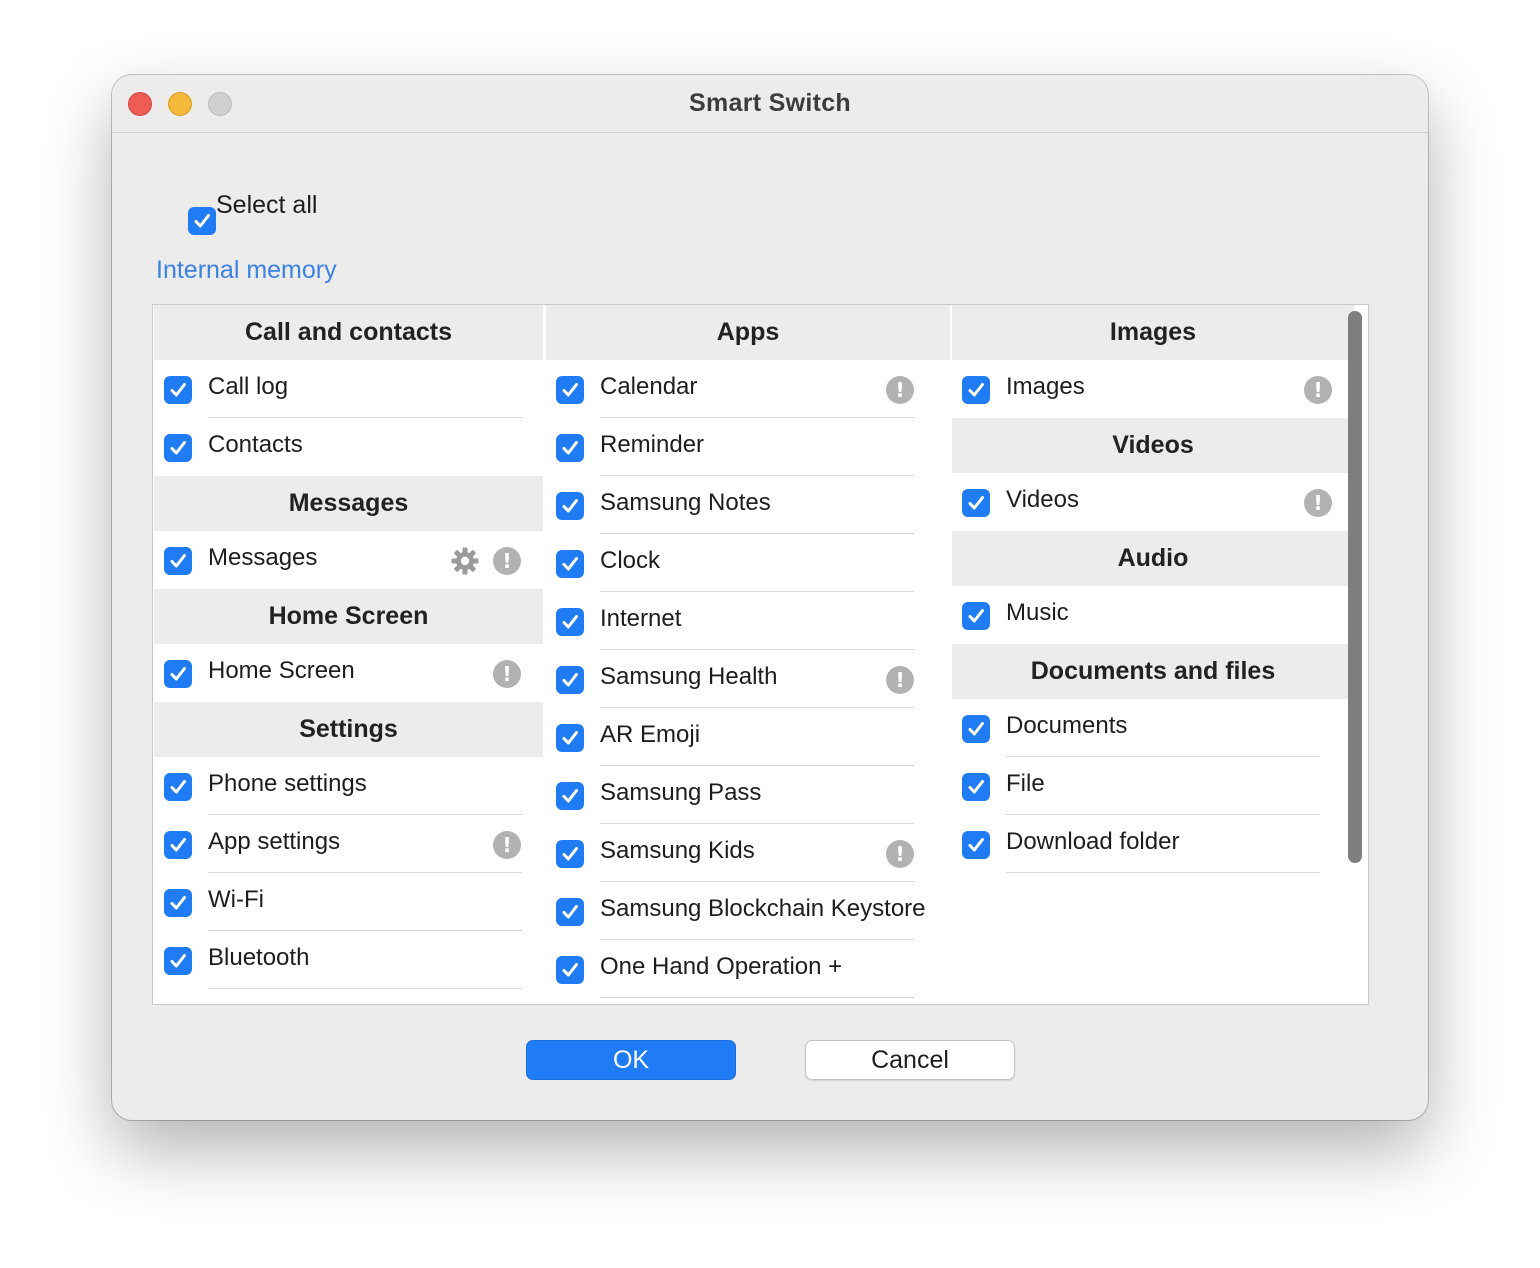  I want to click on list-item: App settings!, so click(348, 844).